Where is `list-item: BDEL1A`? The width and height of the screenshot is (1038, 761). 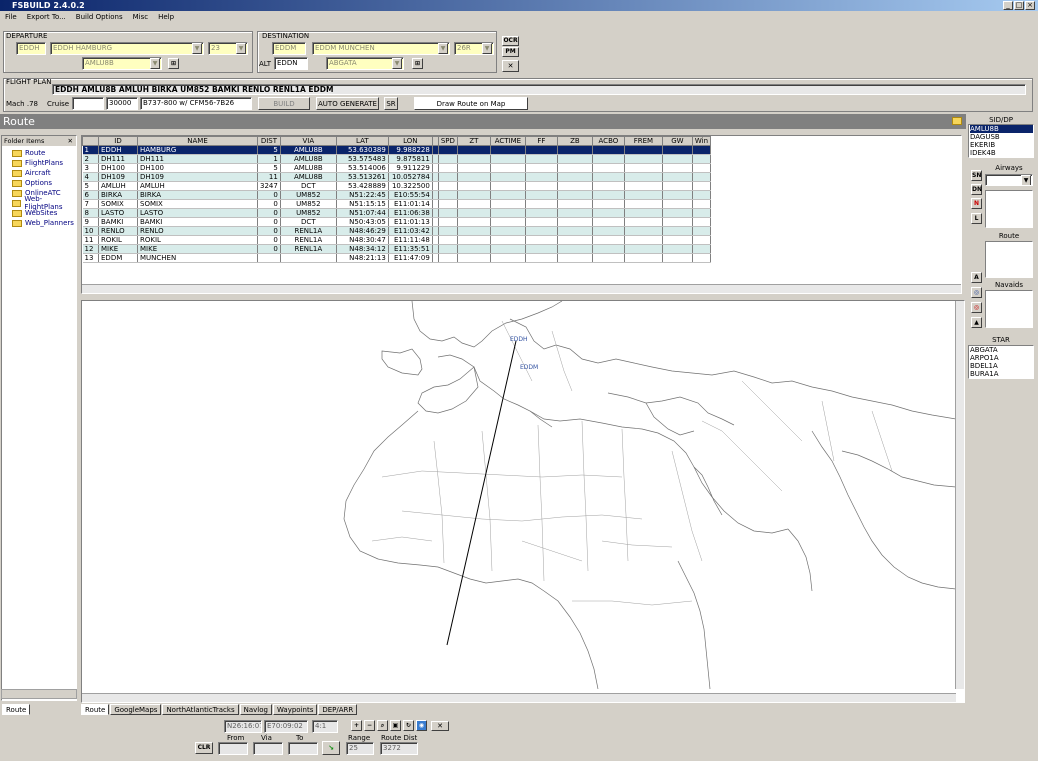 list-item: BDEL1A is located at coordinates (1001, 366).